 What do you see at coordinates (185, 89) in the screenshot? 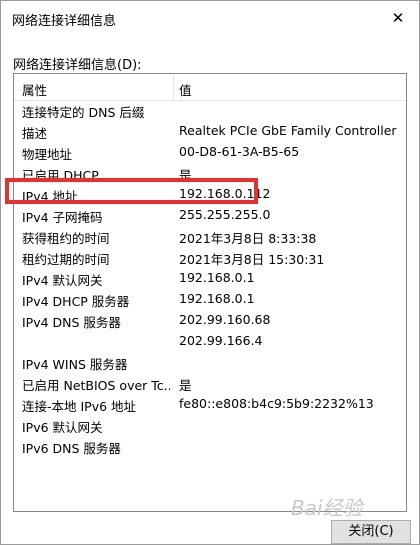
I see `column-header-value: 值` at bounding box center [185, 89].